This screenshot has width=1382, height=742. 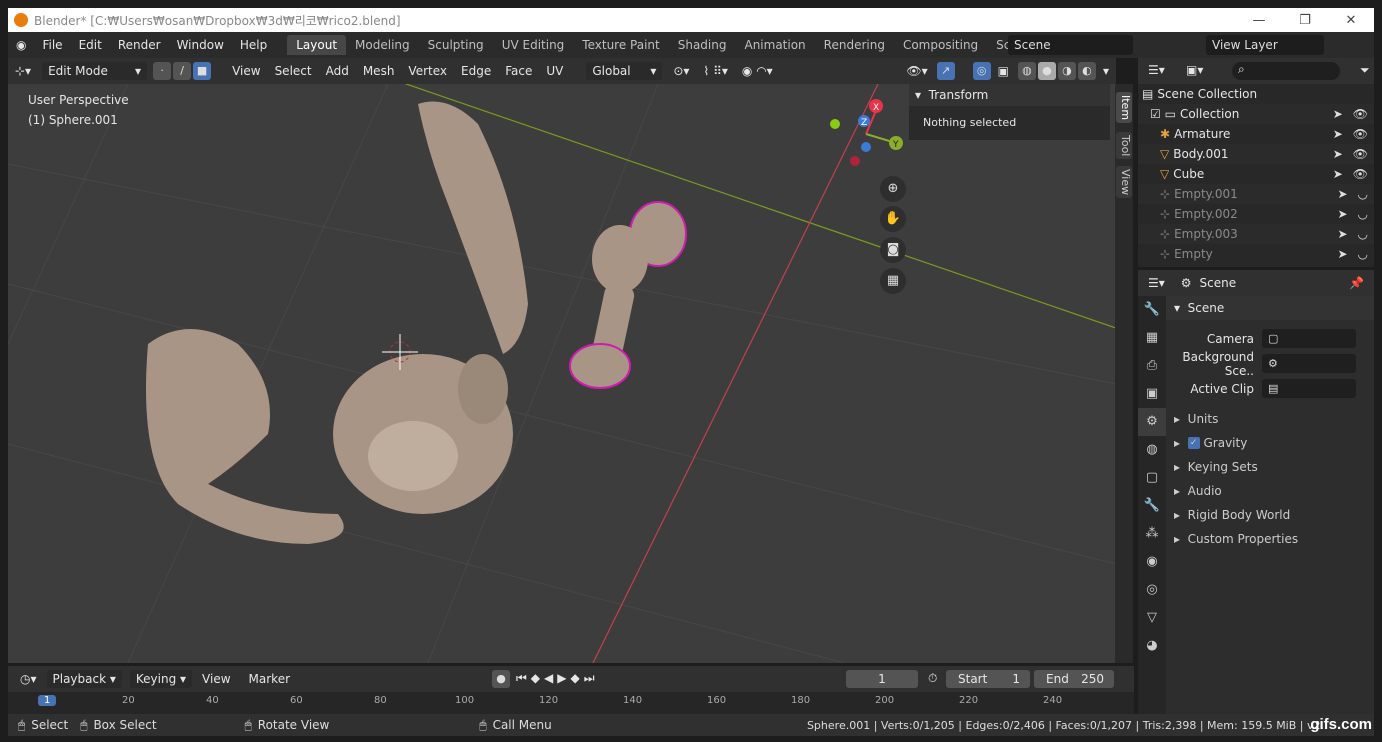 I want to click on keying-dropdown: Keying ▾, so click(x=161, y=679).